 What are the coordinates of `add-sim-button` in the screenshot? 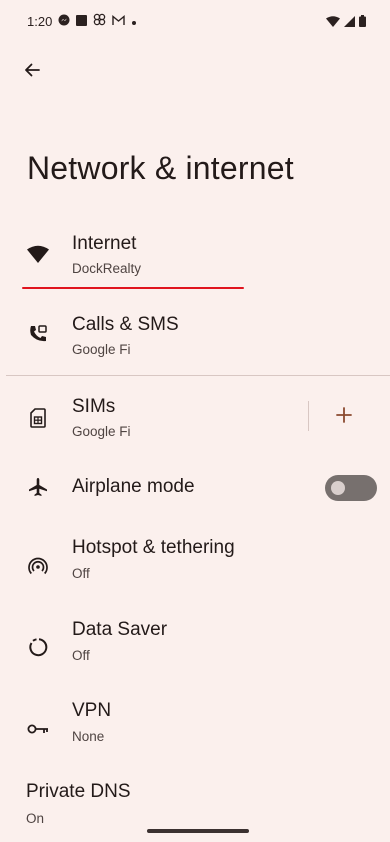 It's located at (344, 415).